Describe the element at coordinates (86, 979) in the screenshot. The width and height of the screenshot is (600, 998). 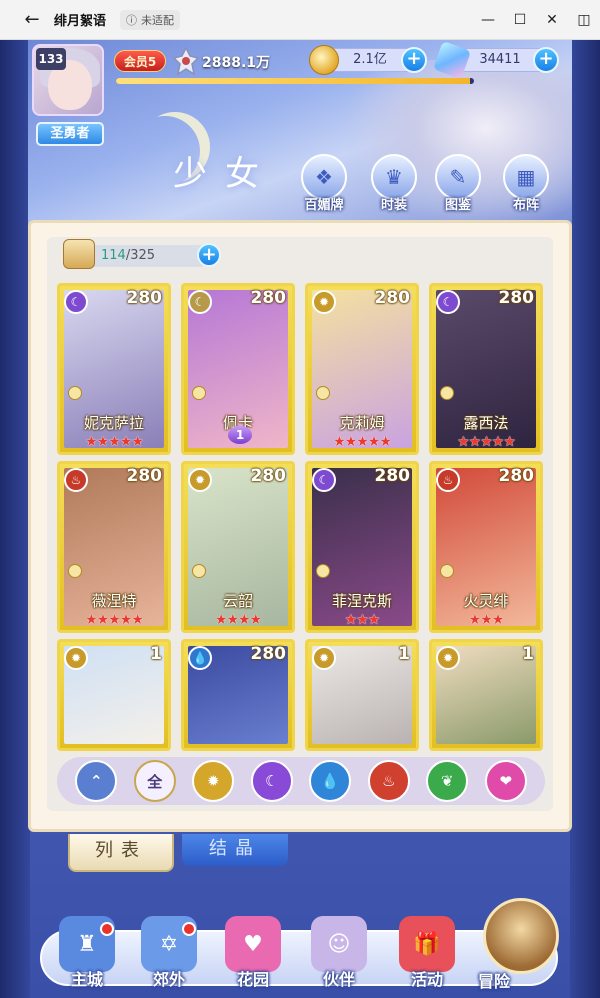
I see `nav-label: 主城` at that location.